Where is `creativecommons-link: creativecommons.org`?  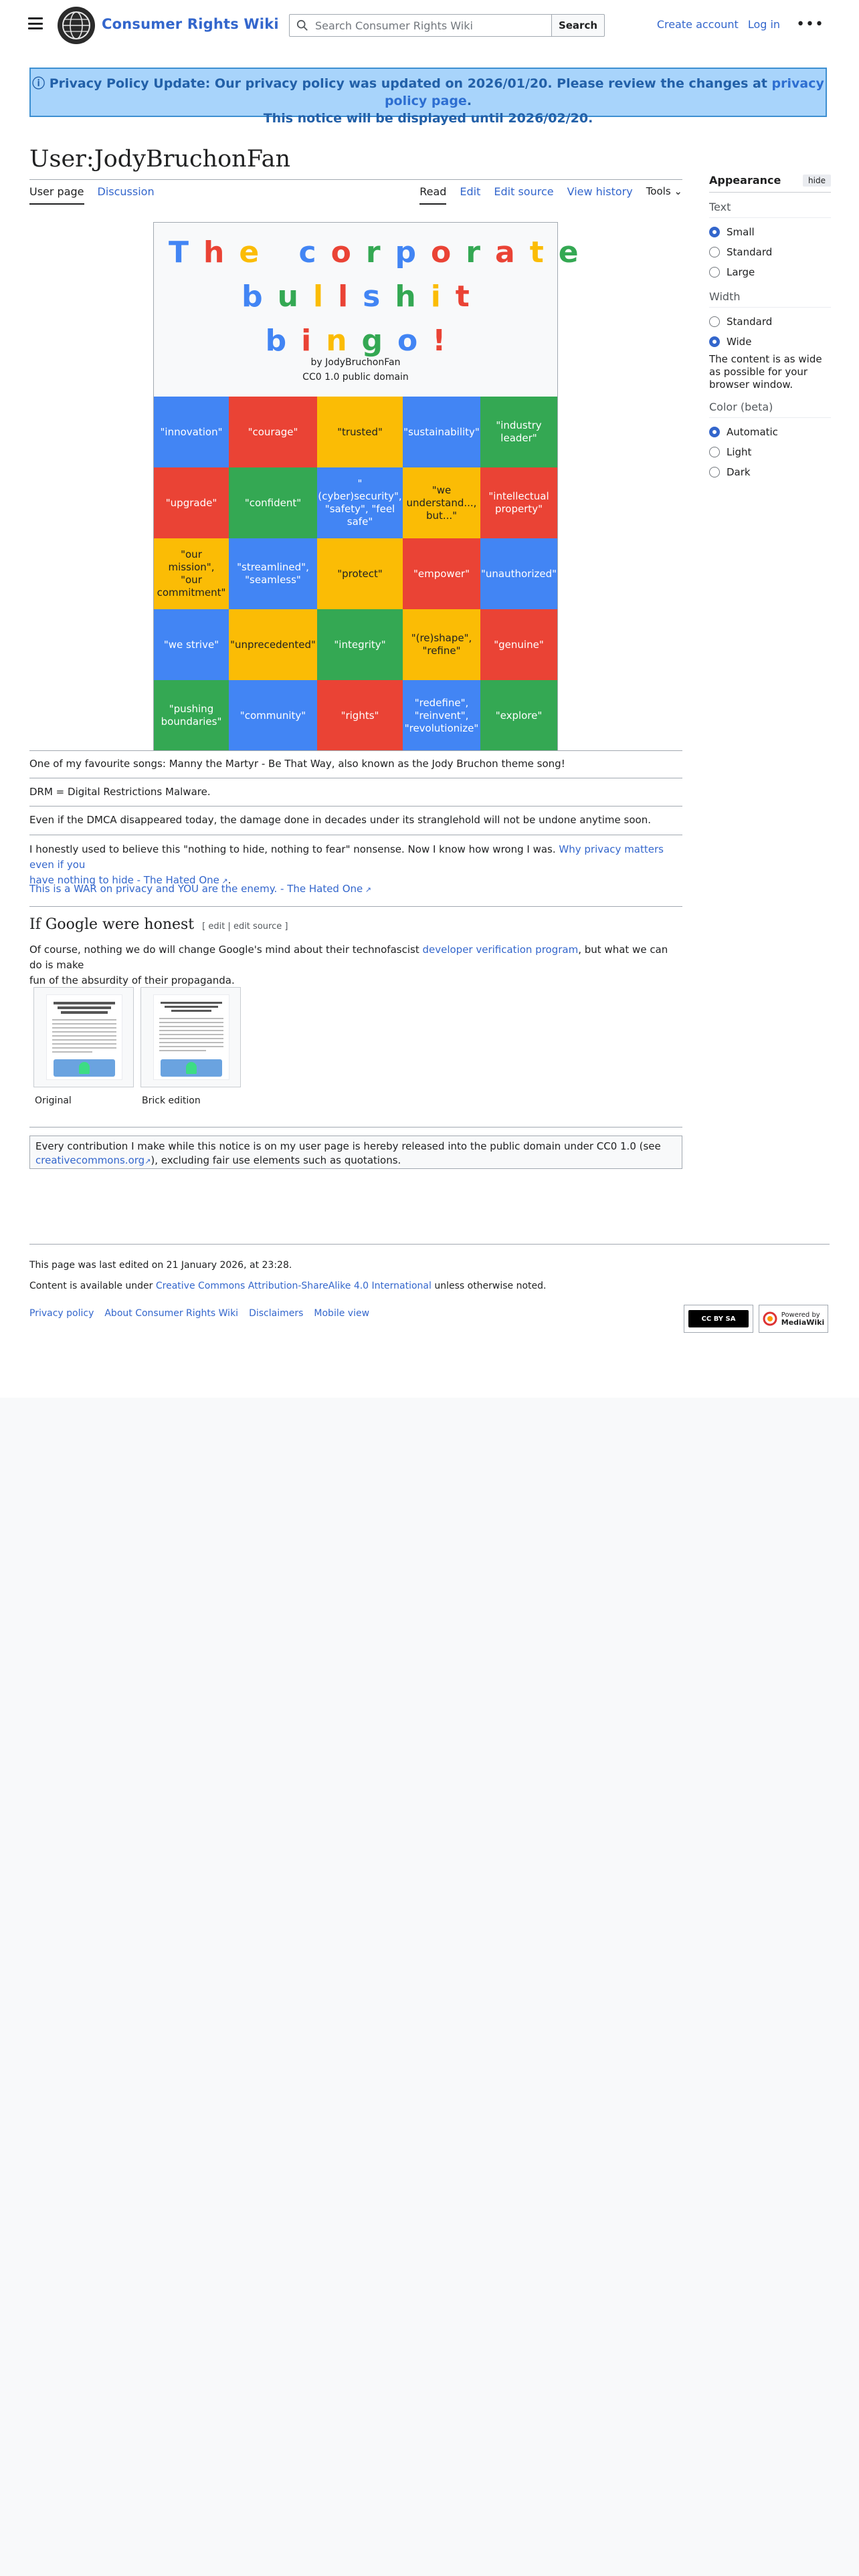
creativecommons-link: creativecommons.org is located at coordinates (90, 1160).